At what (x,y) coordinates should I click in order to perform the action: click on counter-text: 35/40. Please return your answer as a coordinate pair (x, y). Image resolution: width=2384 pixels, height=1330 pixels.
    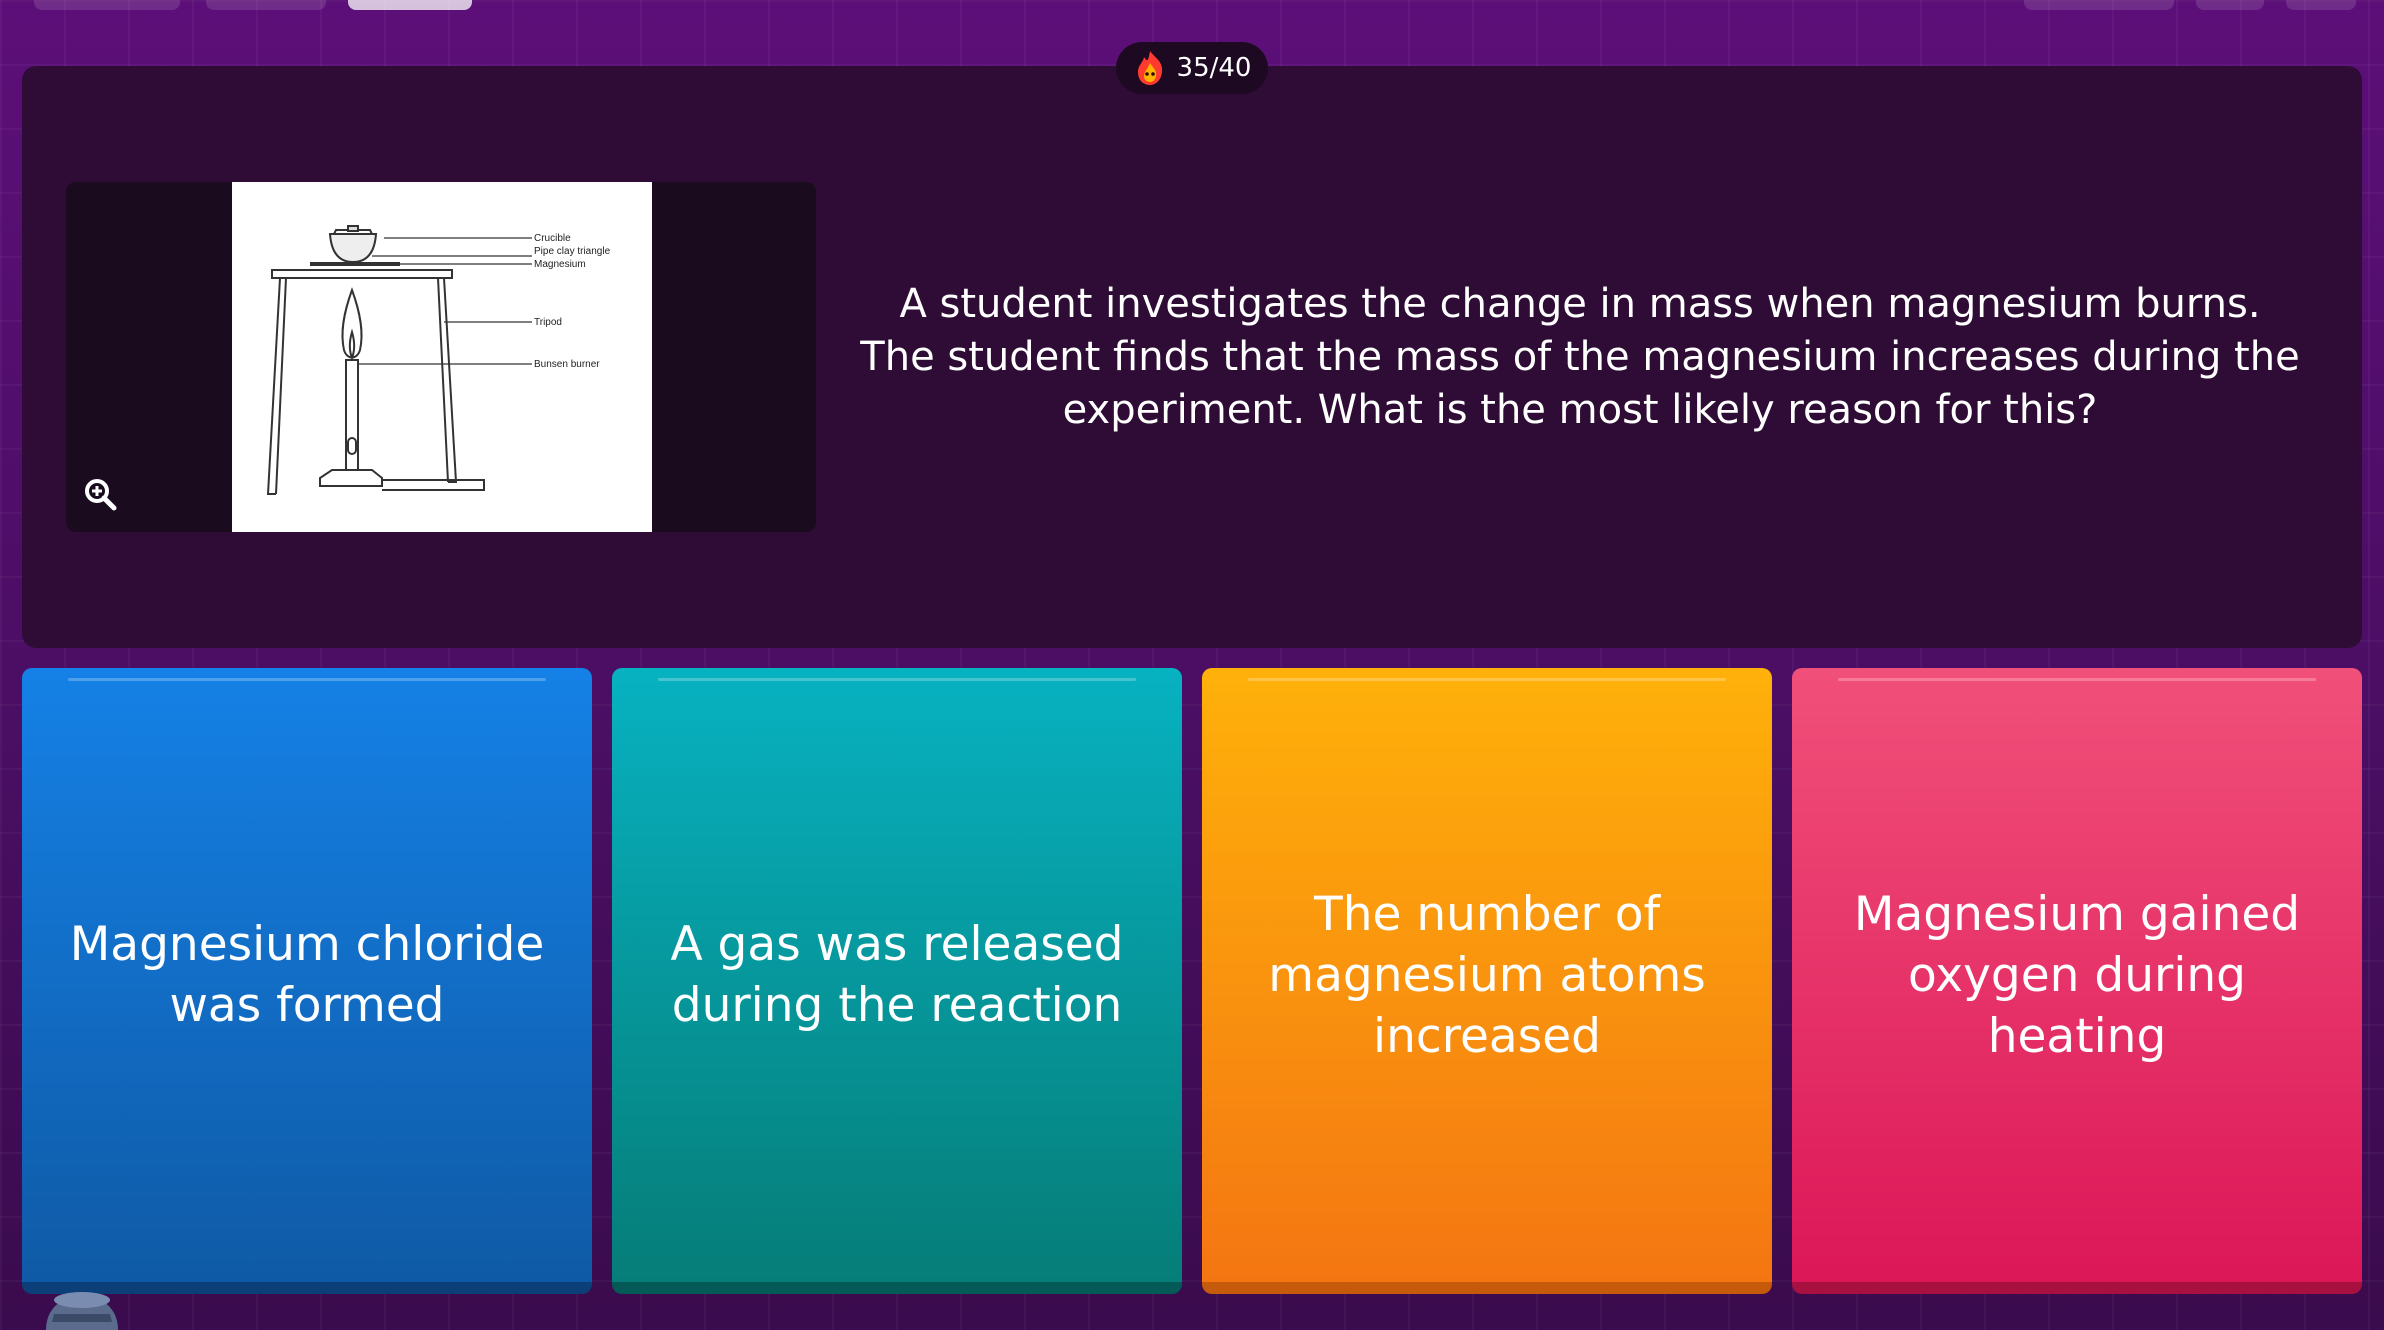
    Looking at the image, I should click on (1214, 68).